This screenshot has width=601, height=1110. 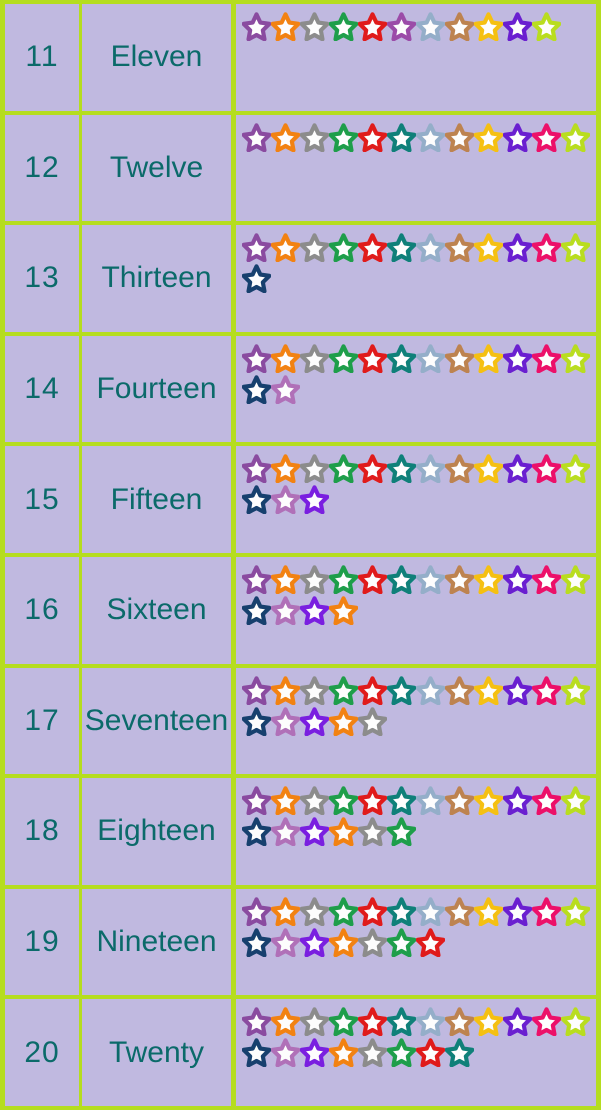 I want to click on numeral-cell: 12, so click(x=41, y=168).